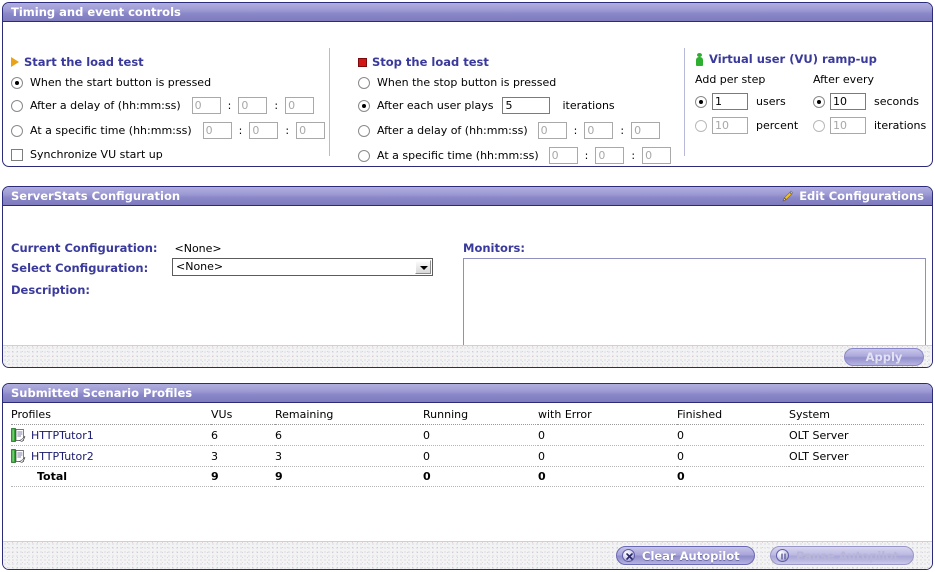  Describe the element at coordinates (96, 12) in the screenshot. I see `timing-panel-title-text: Timing and event controls` at that location.